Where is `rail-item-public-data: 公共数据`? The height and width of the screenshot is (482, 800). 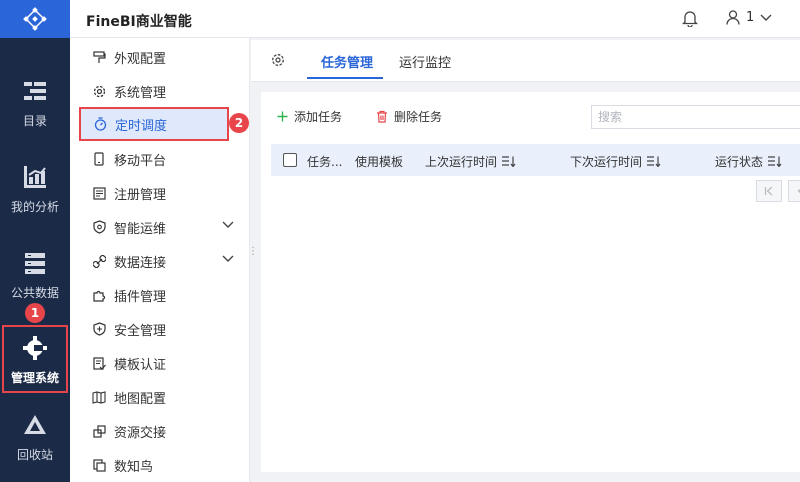 rail-item-public-data: 公共数据 is located at coordinates (35, 275).